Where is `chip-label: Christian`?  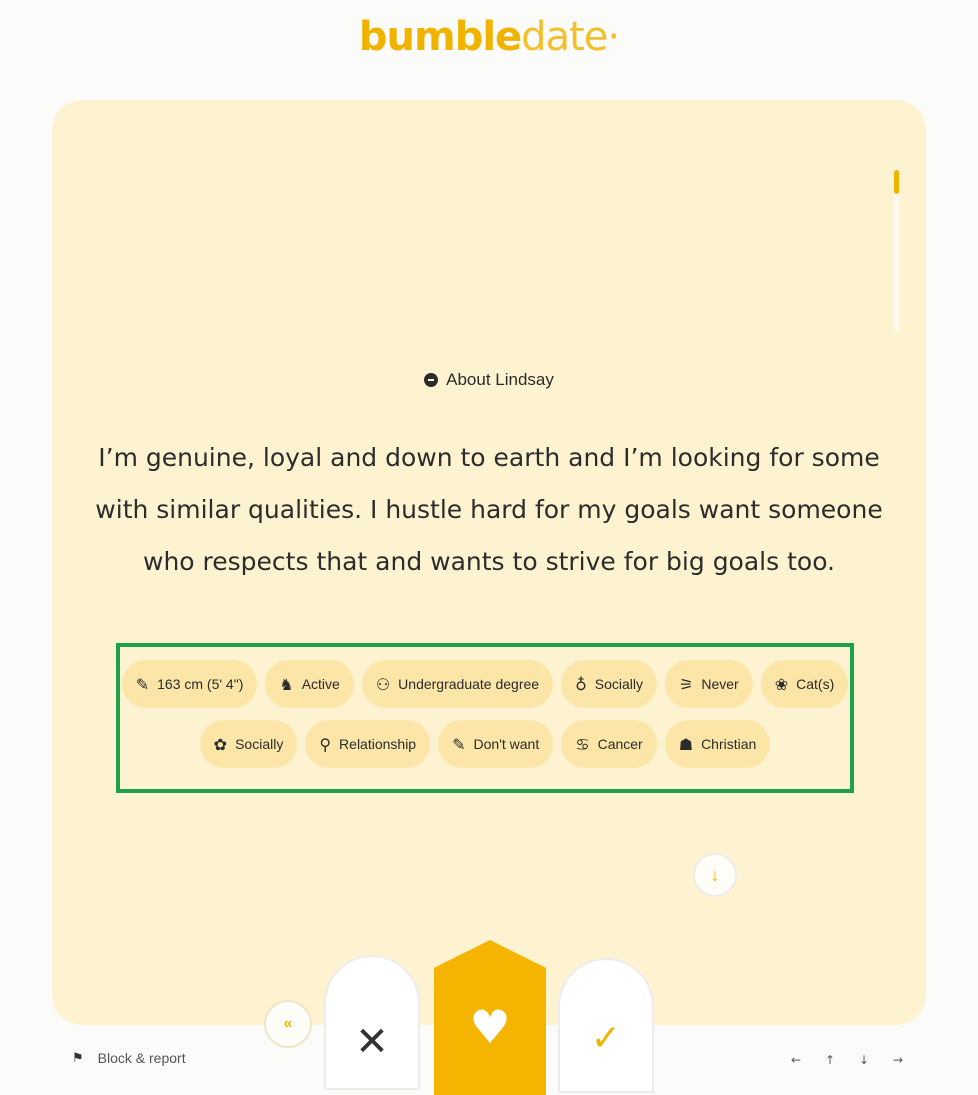 chip-label: Christian is located at coordinates (729, 744).